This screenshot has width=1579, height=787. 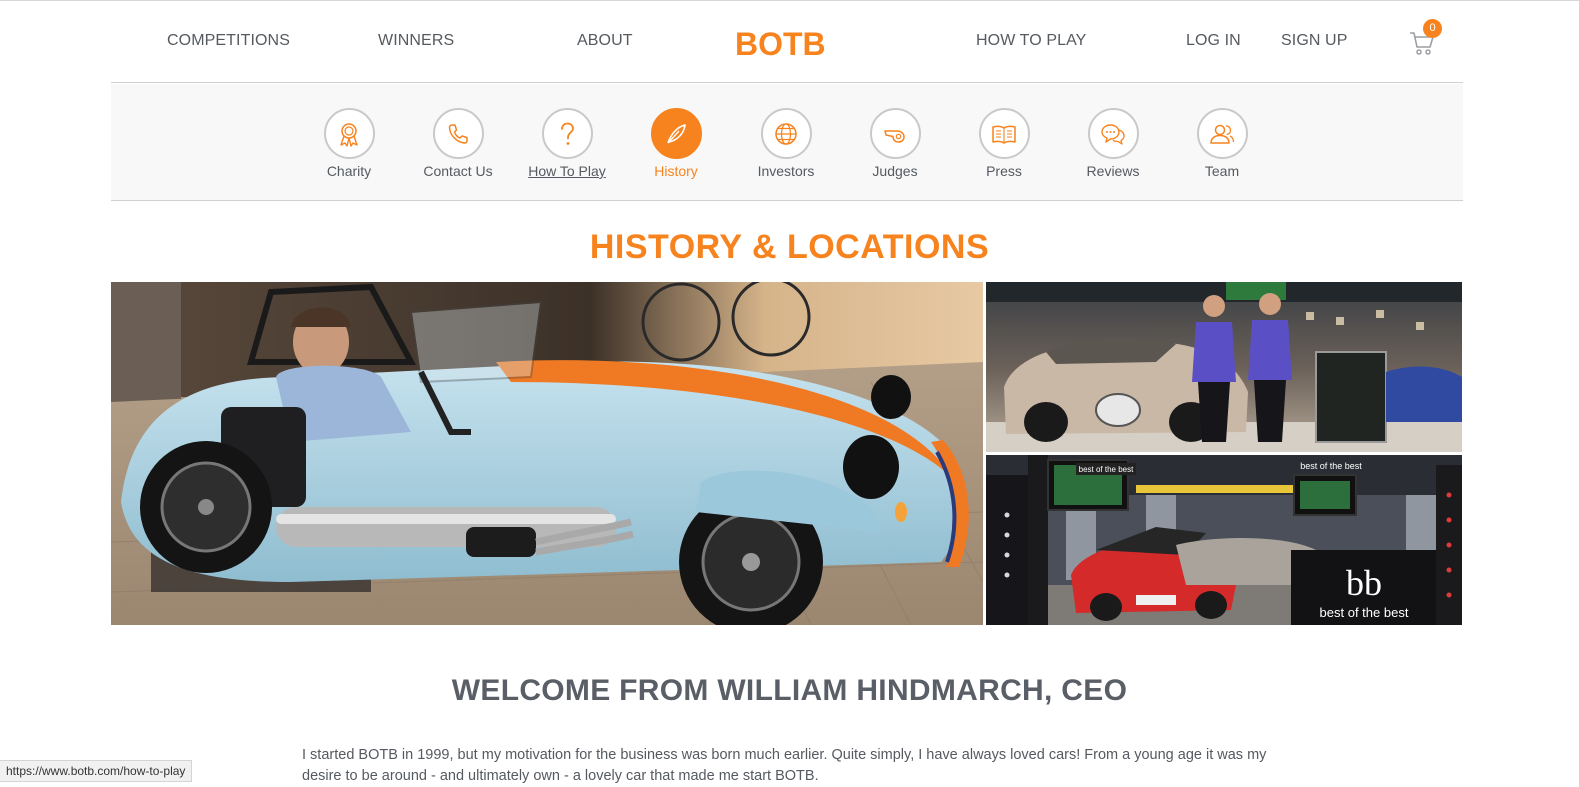 I want to click on bb-logo-caption: best of the best, so click(x=1364, y=612).